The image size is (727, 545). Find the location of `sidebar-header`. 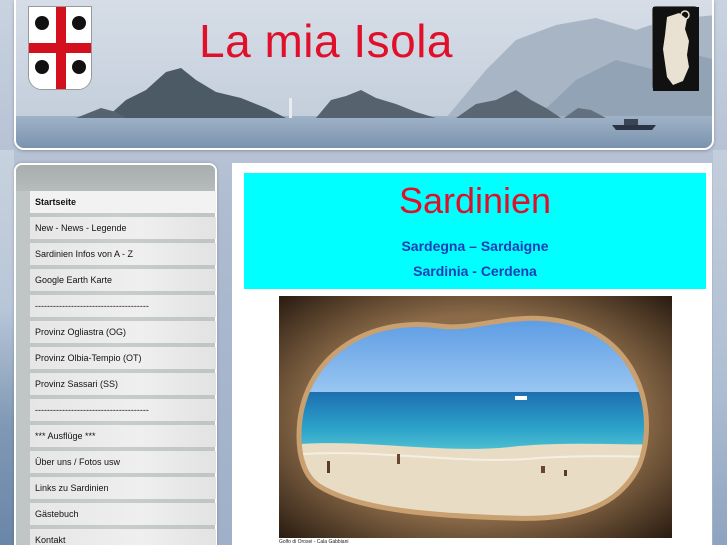

sidebar-header is located at coordinates (115, 178).